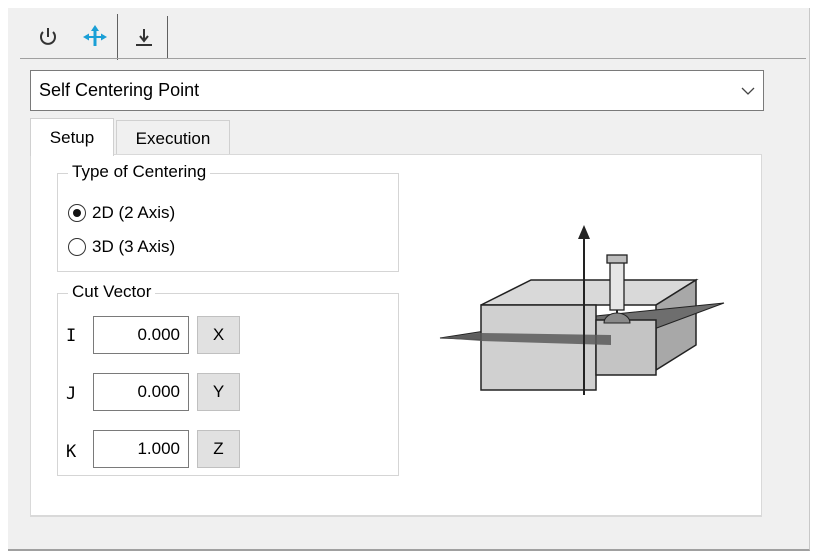  What do you see at coordinates (134, 212) in the screenshot?
I see `radio-2d-label: 2D (2 Axis)` at bounding box center [134, 212].